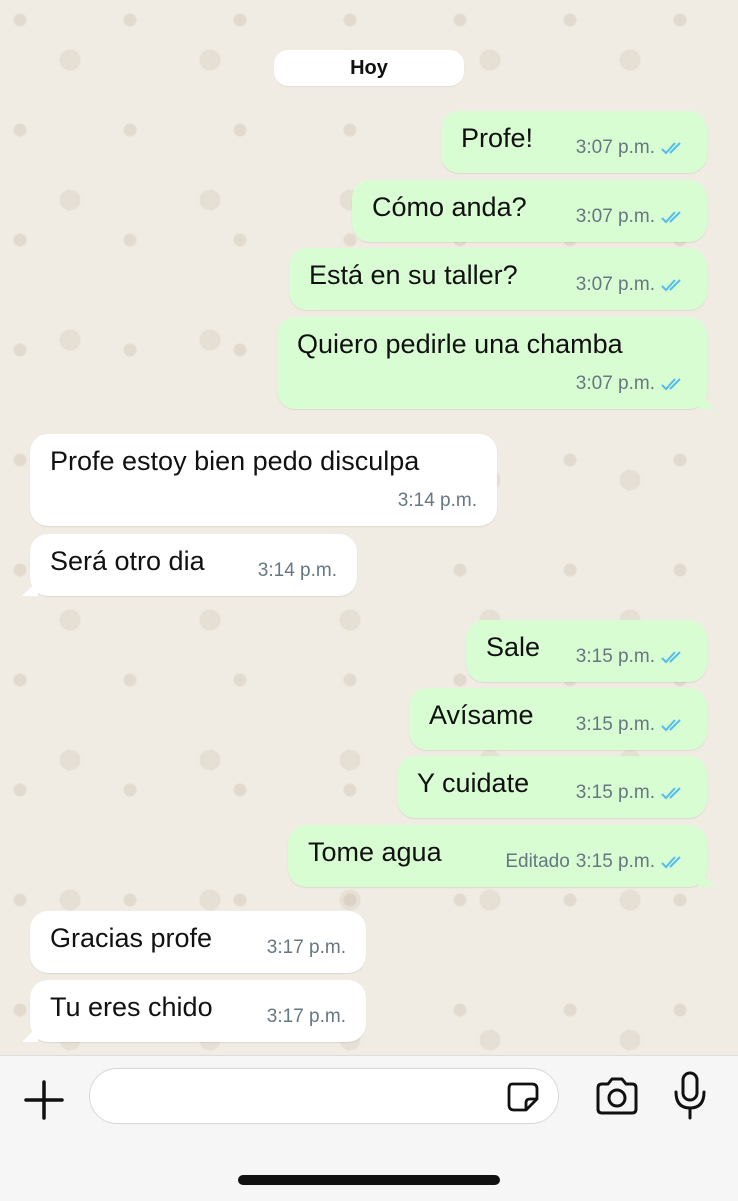  What do you see at coordinates (617, 1096) in the screenshot?
I see `camera-icon` at bounding box center [617, 1096].